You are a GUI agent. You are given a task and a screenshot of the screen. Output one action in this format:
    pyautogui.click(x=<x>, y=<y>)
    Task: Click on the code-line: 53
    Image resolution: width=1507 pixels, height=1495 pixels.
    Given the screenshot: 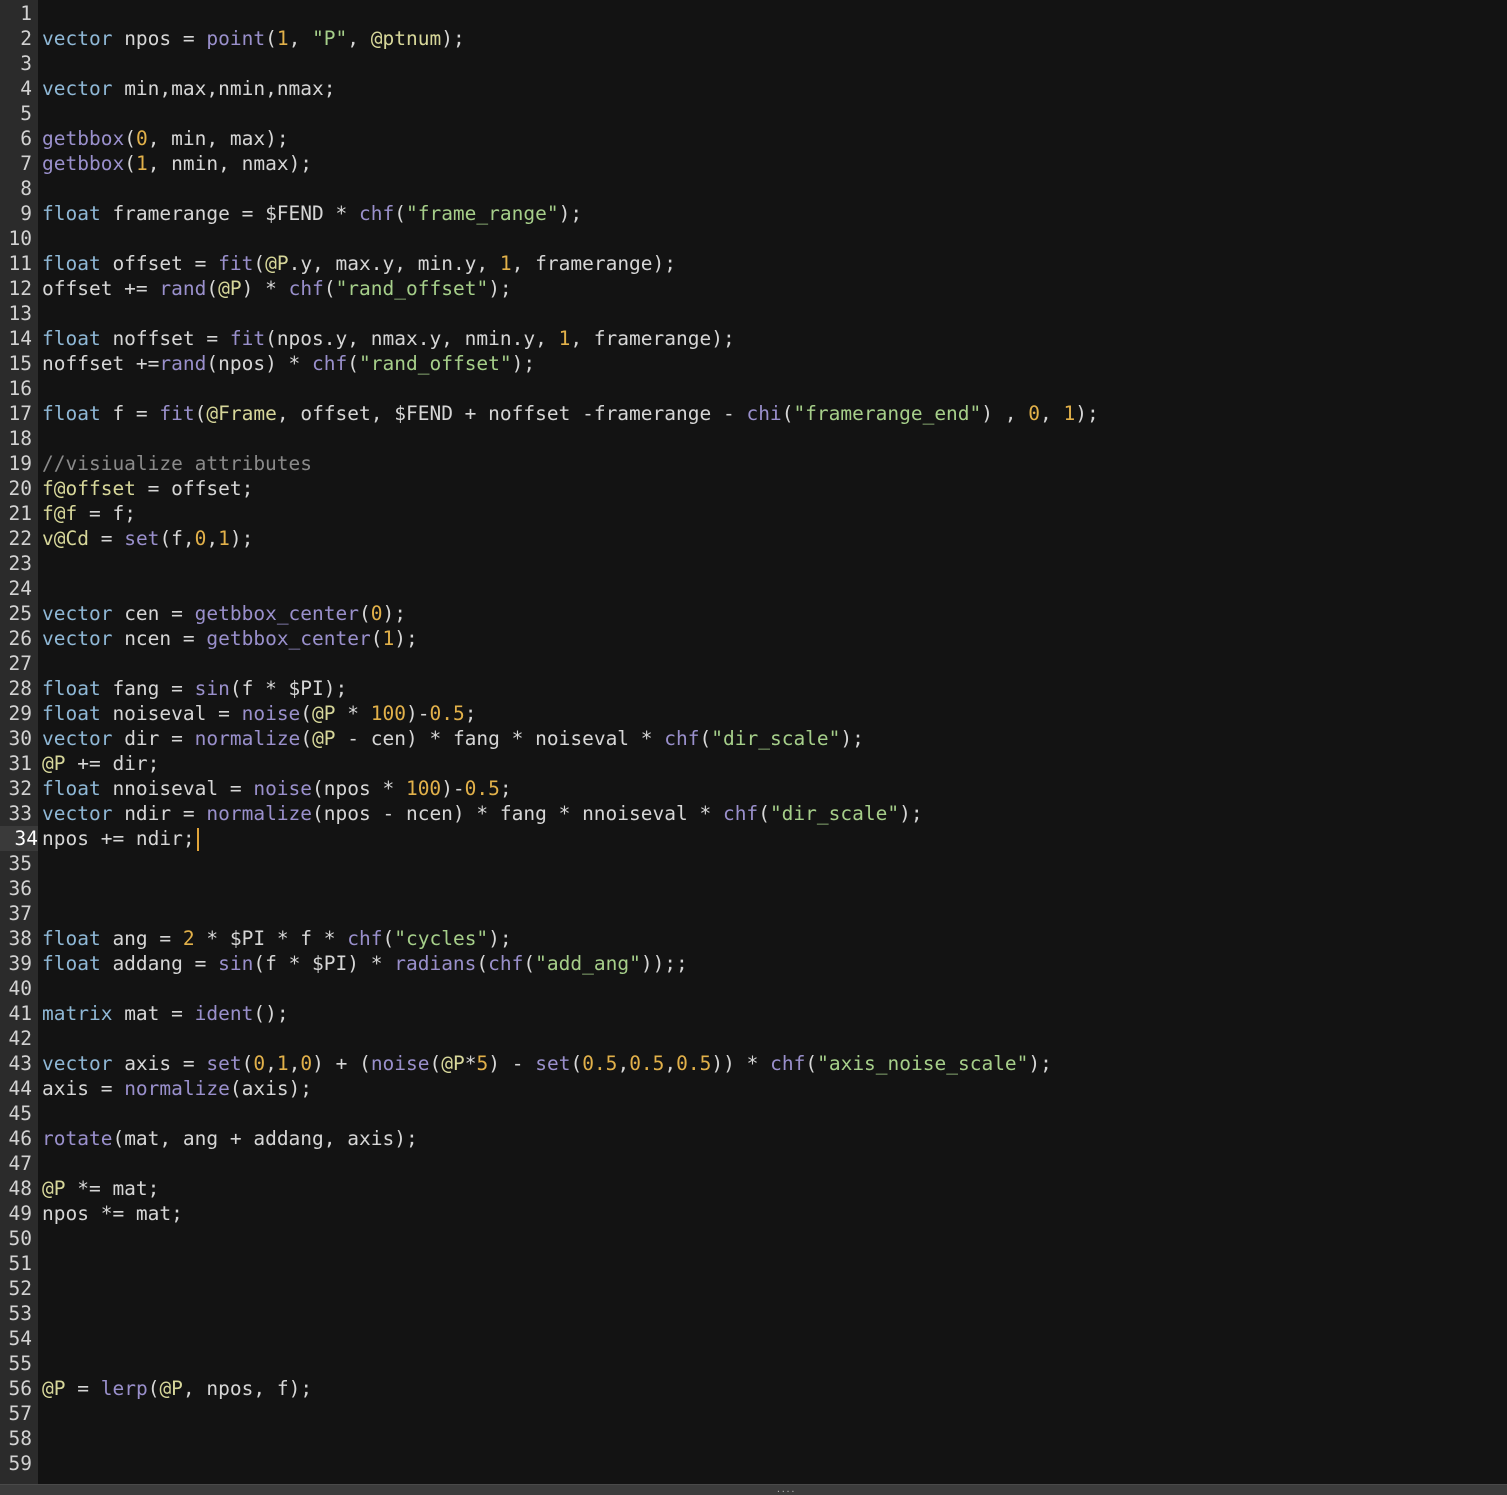 What is the action you would take?
    pyautogui.click(x=753, y=1313)
    